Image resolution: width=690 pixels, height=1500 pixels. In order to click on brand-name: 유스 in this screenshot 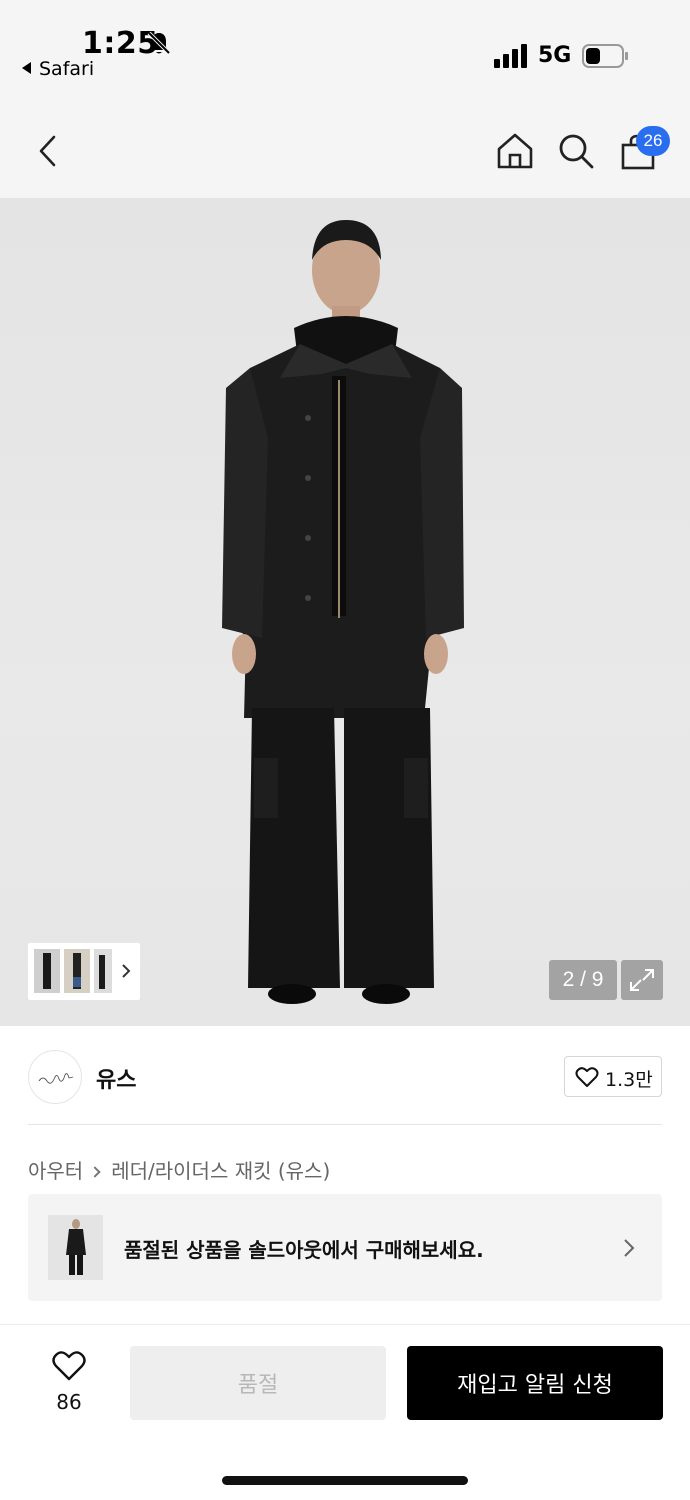, I will do `click(116, 1078)`.